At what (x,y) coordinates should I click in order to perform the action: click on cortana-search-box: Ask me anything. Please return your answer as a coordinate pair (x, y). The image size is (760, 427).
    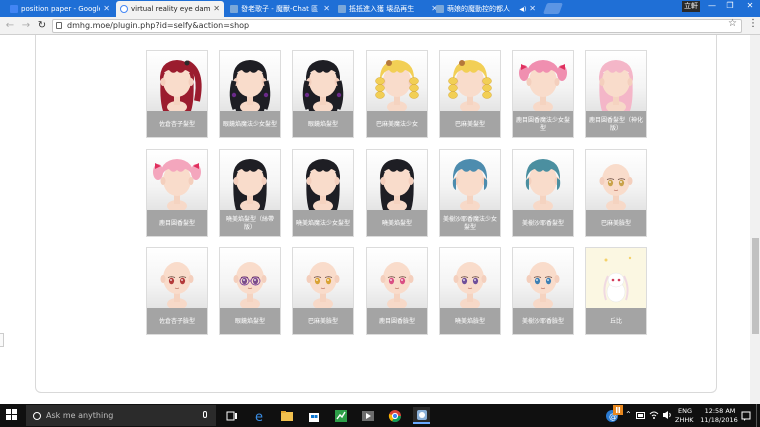
    Looking at the image, I should click on (121, 415).